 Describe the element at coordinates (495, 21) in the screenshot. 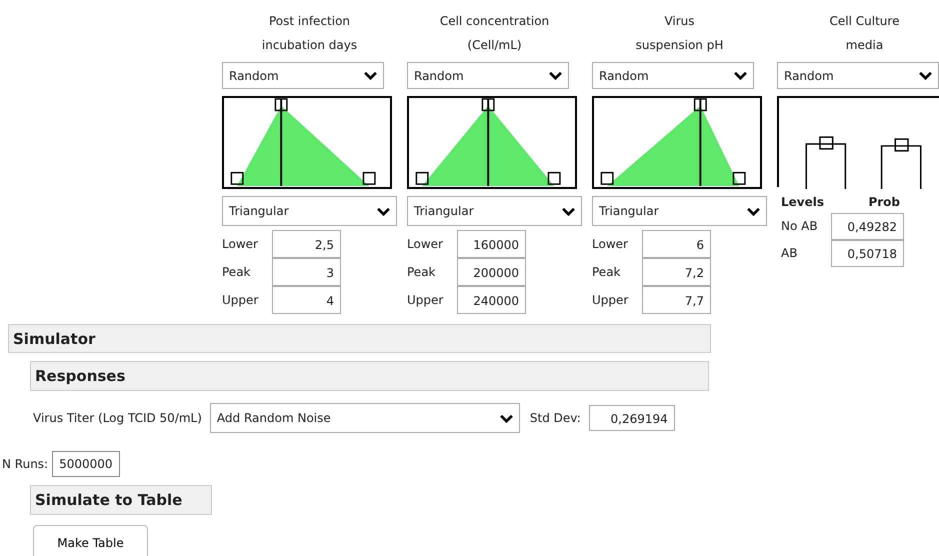

I see `factor-label: Cell concentration` at that location.